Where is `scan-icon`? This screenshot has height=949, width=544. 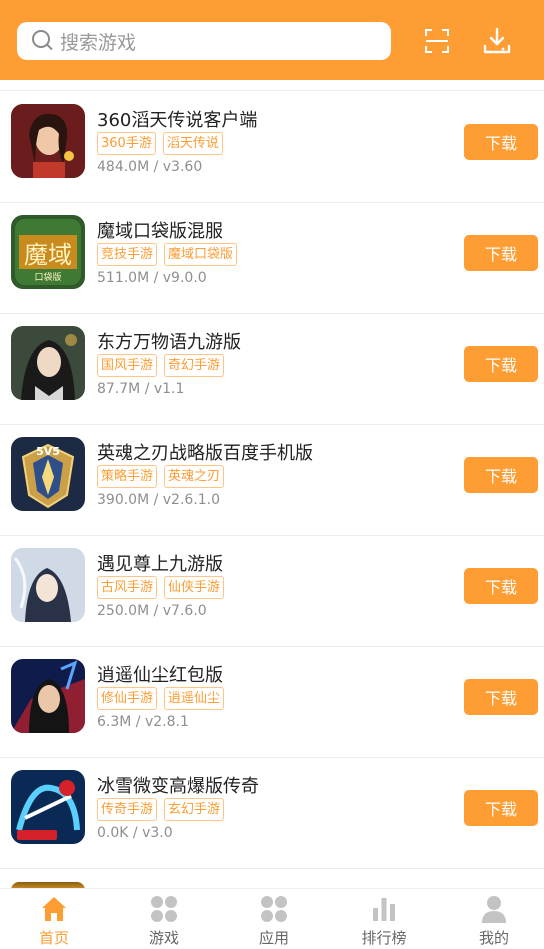
scan-icon is located at coordinates (437, 41).